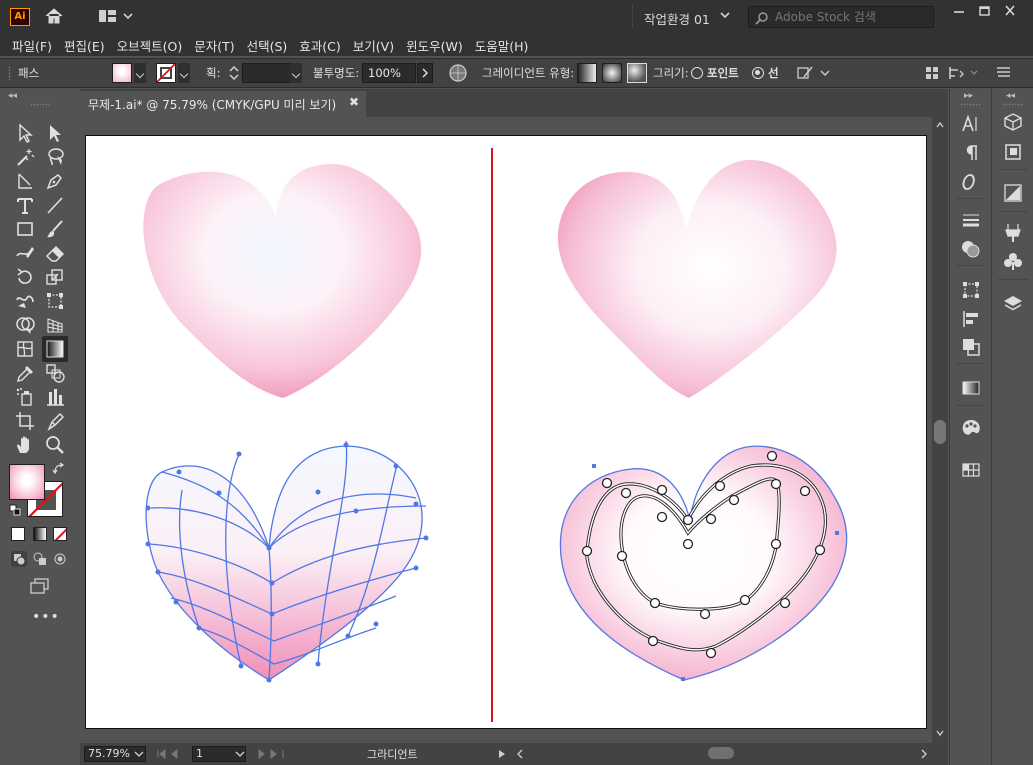  What do you see at coordinates (25, 301) in the screenshot?
I see `warp-tool-icon` at bounding box center [25, 301].